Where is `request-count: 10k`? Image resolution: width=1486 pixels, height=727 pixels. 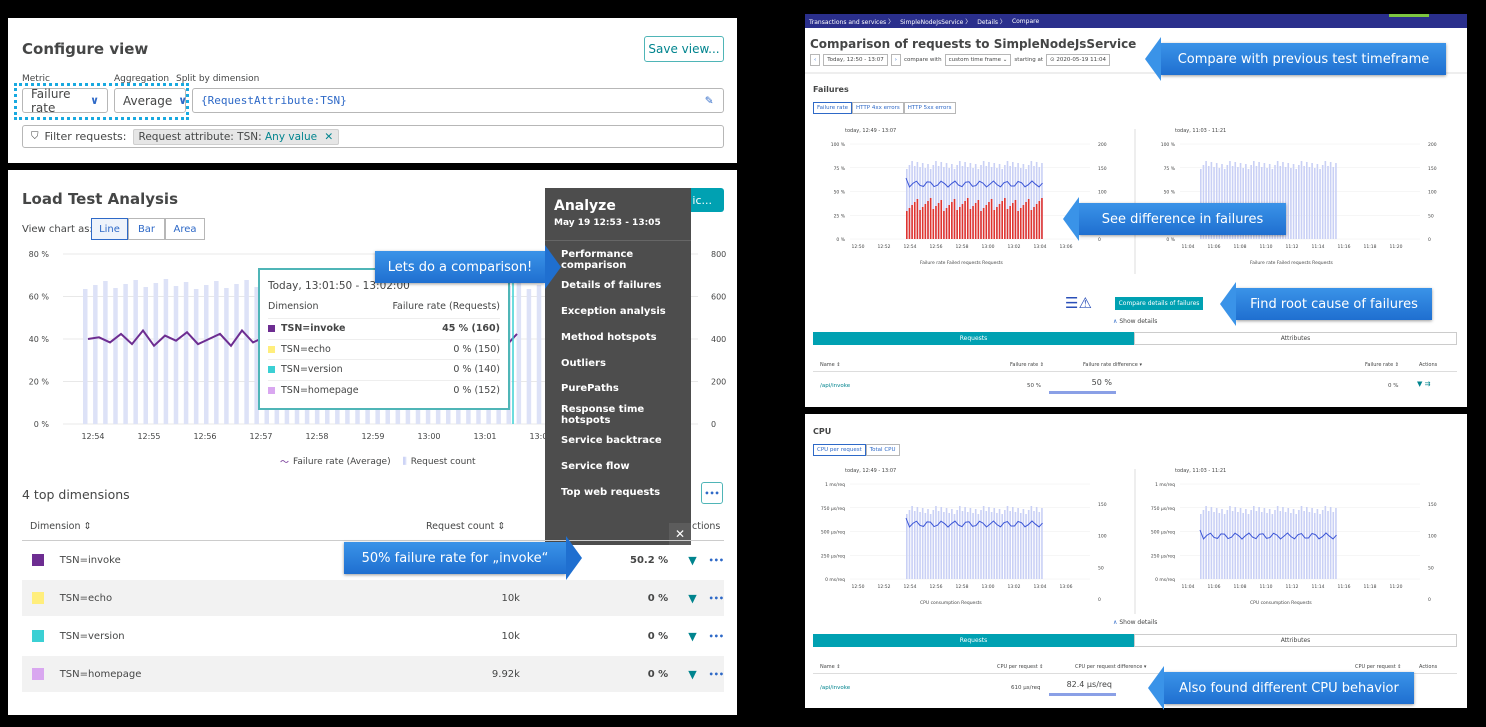 request-count: 10k is located at coordinates (510, 598).